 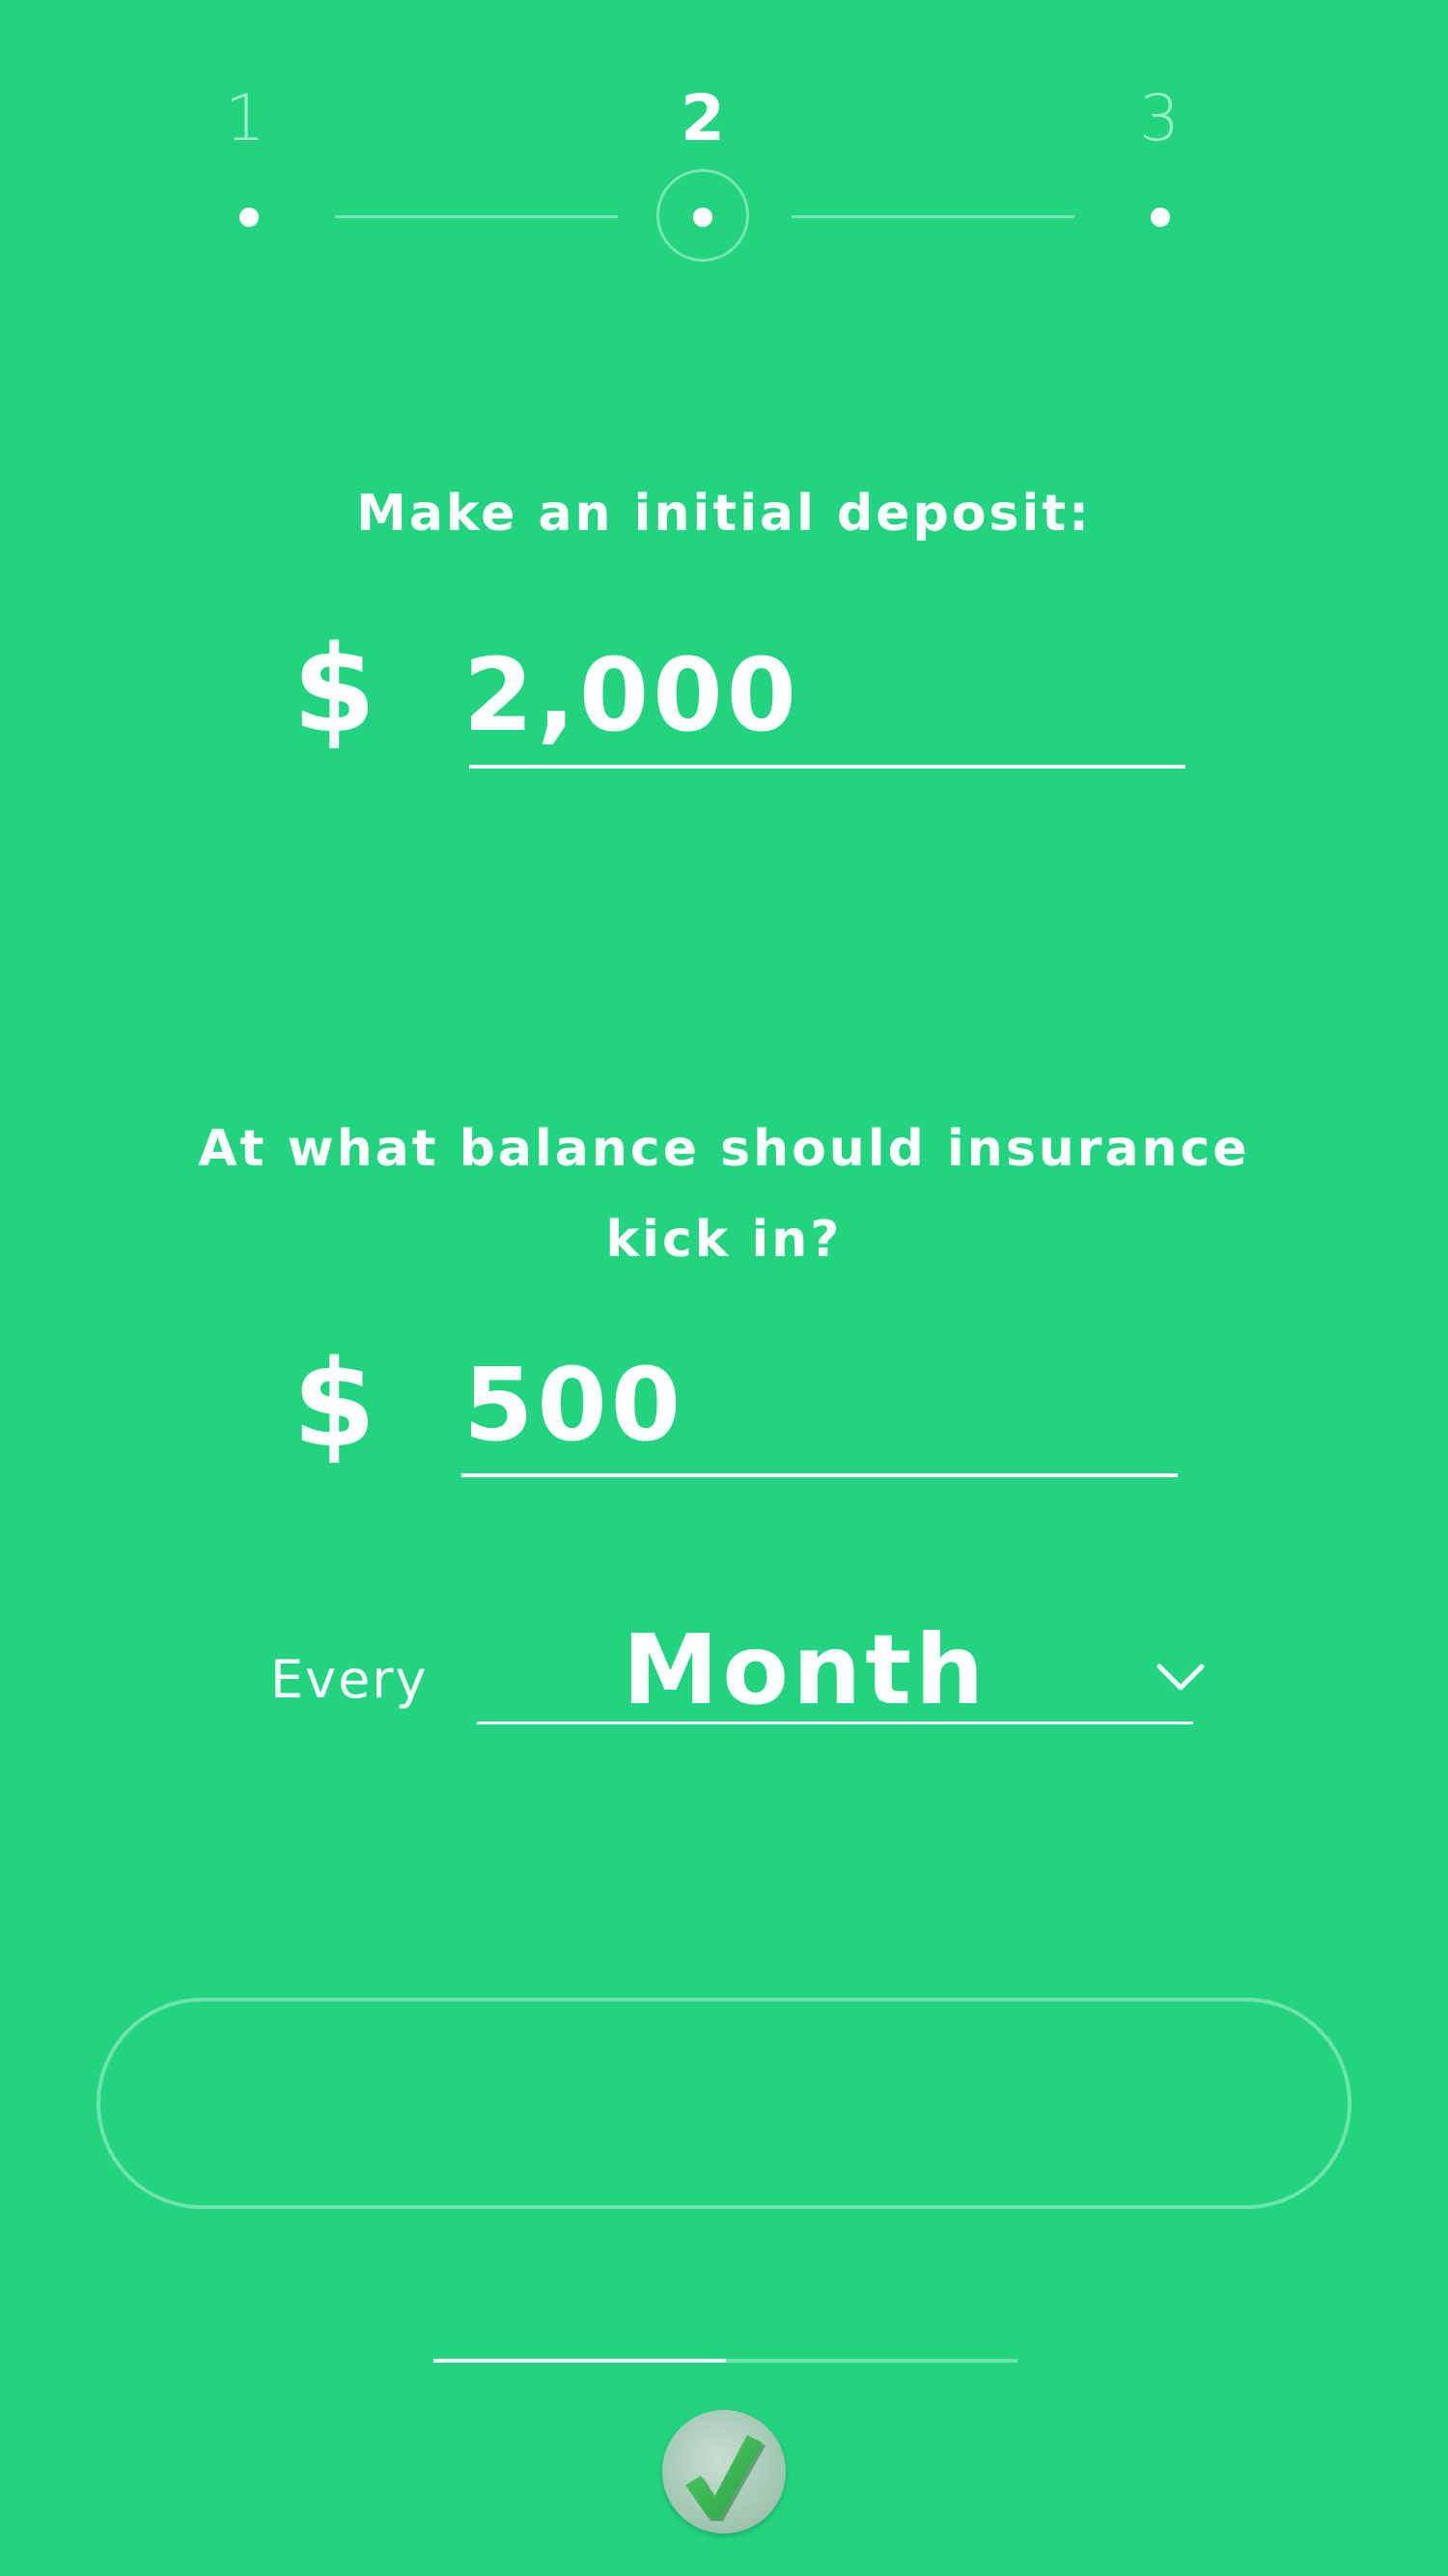 I want to click on progress-track, so click(x=725, y=2361).